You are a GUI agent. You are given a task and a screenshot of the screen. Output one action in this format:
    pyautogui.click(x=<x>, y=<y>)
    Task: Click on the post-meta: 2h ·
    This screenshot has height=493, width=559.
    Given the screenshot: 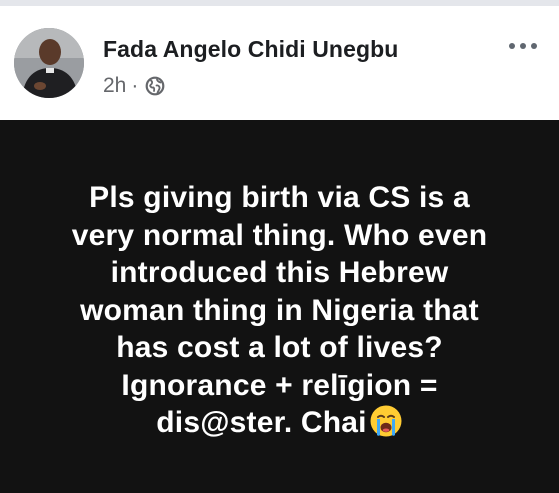 What is the action you would take?
    pyautogui.click(x=134, y=86)
    